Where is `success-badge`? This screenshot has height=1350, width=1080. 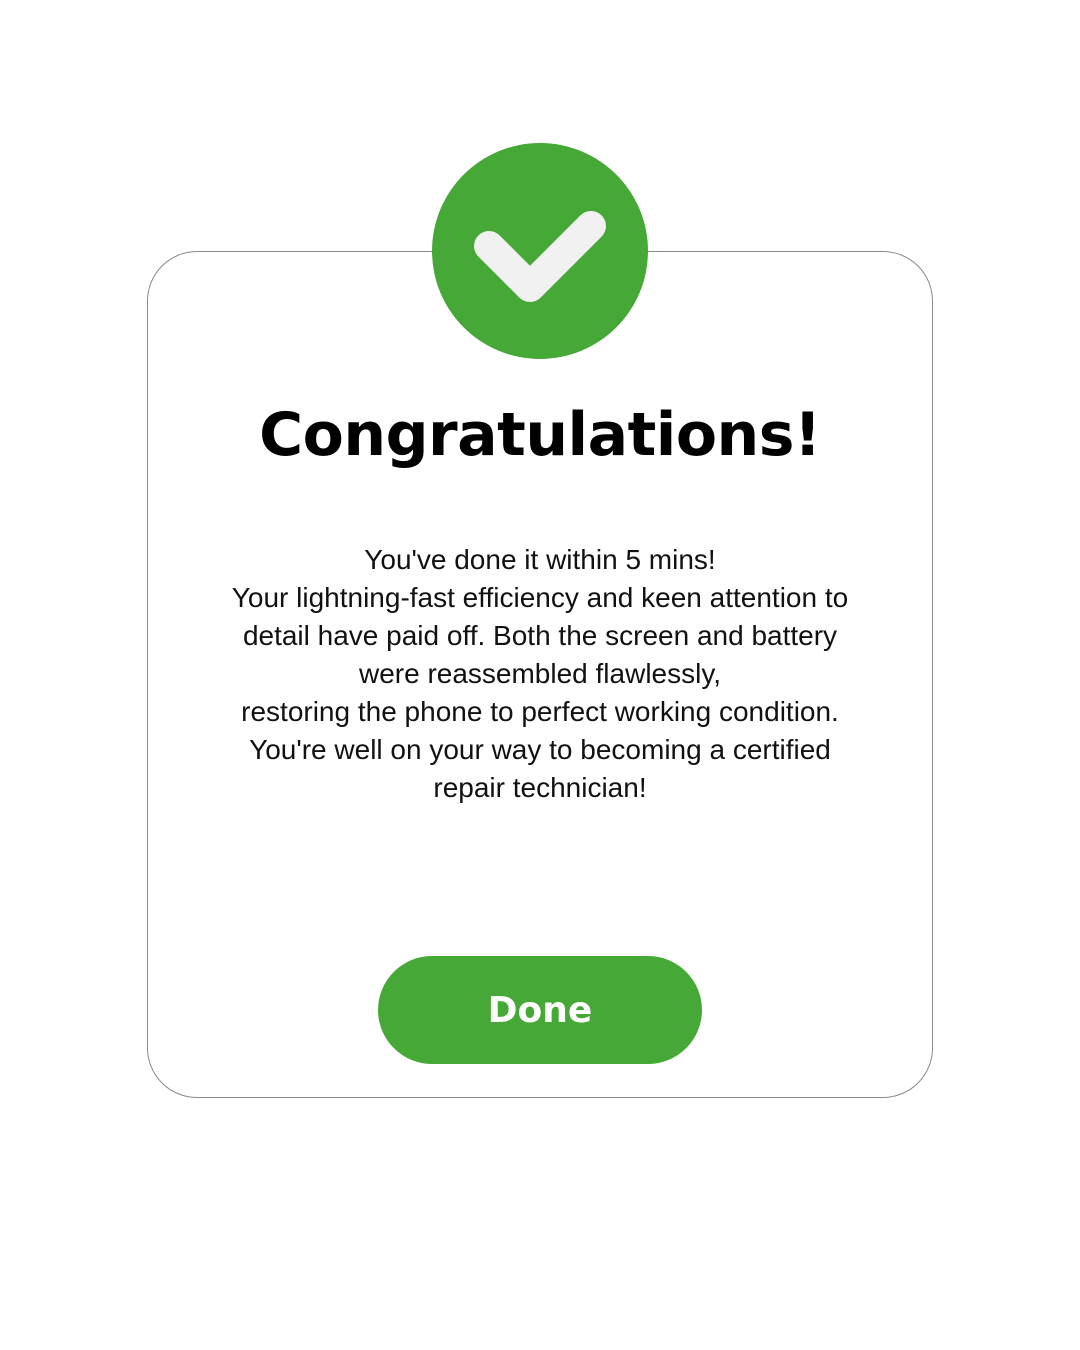 success-badge is located at coordinates (540, 251).